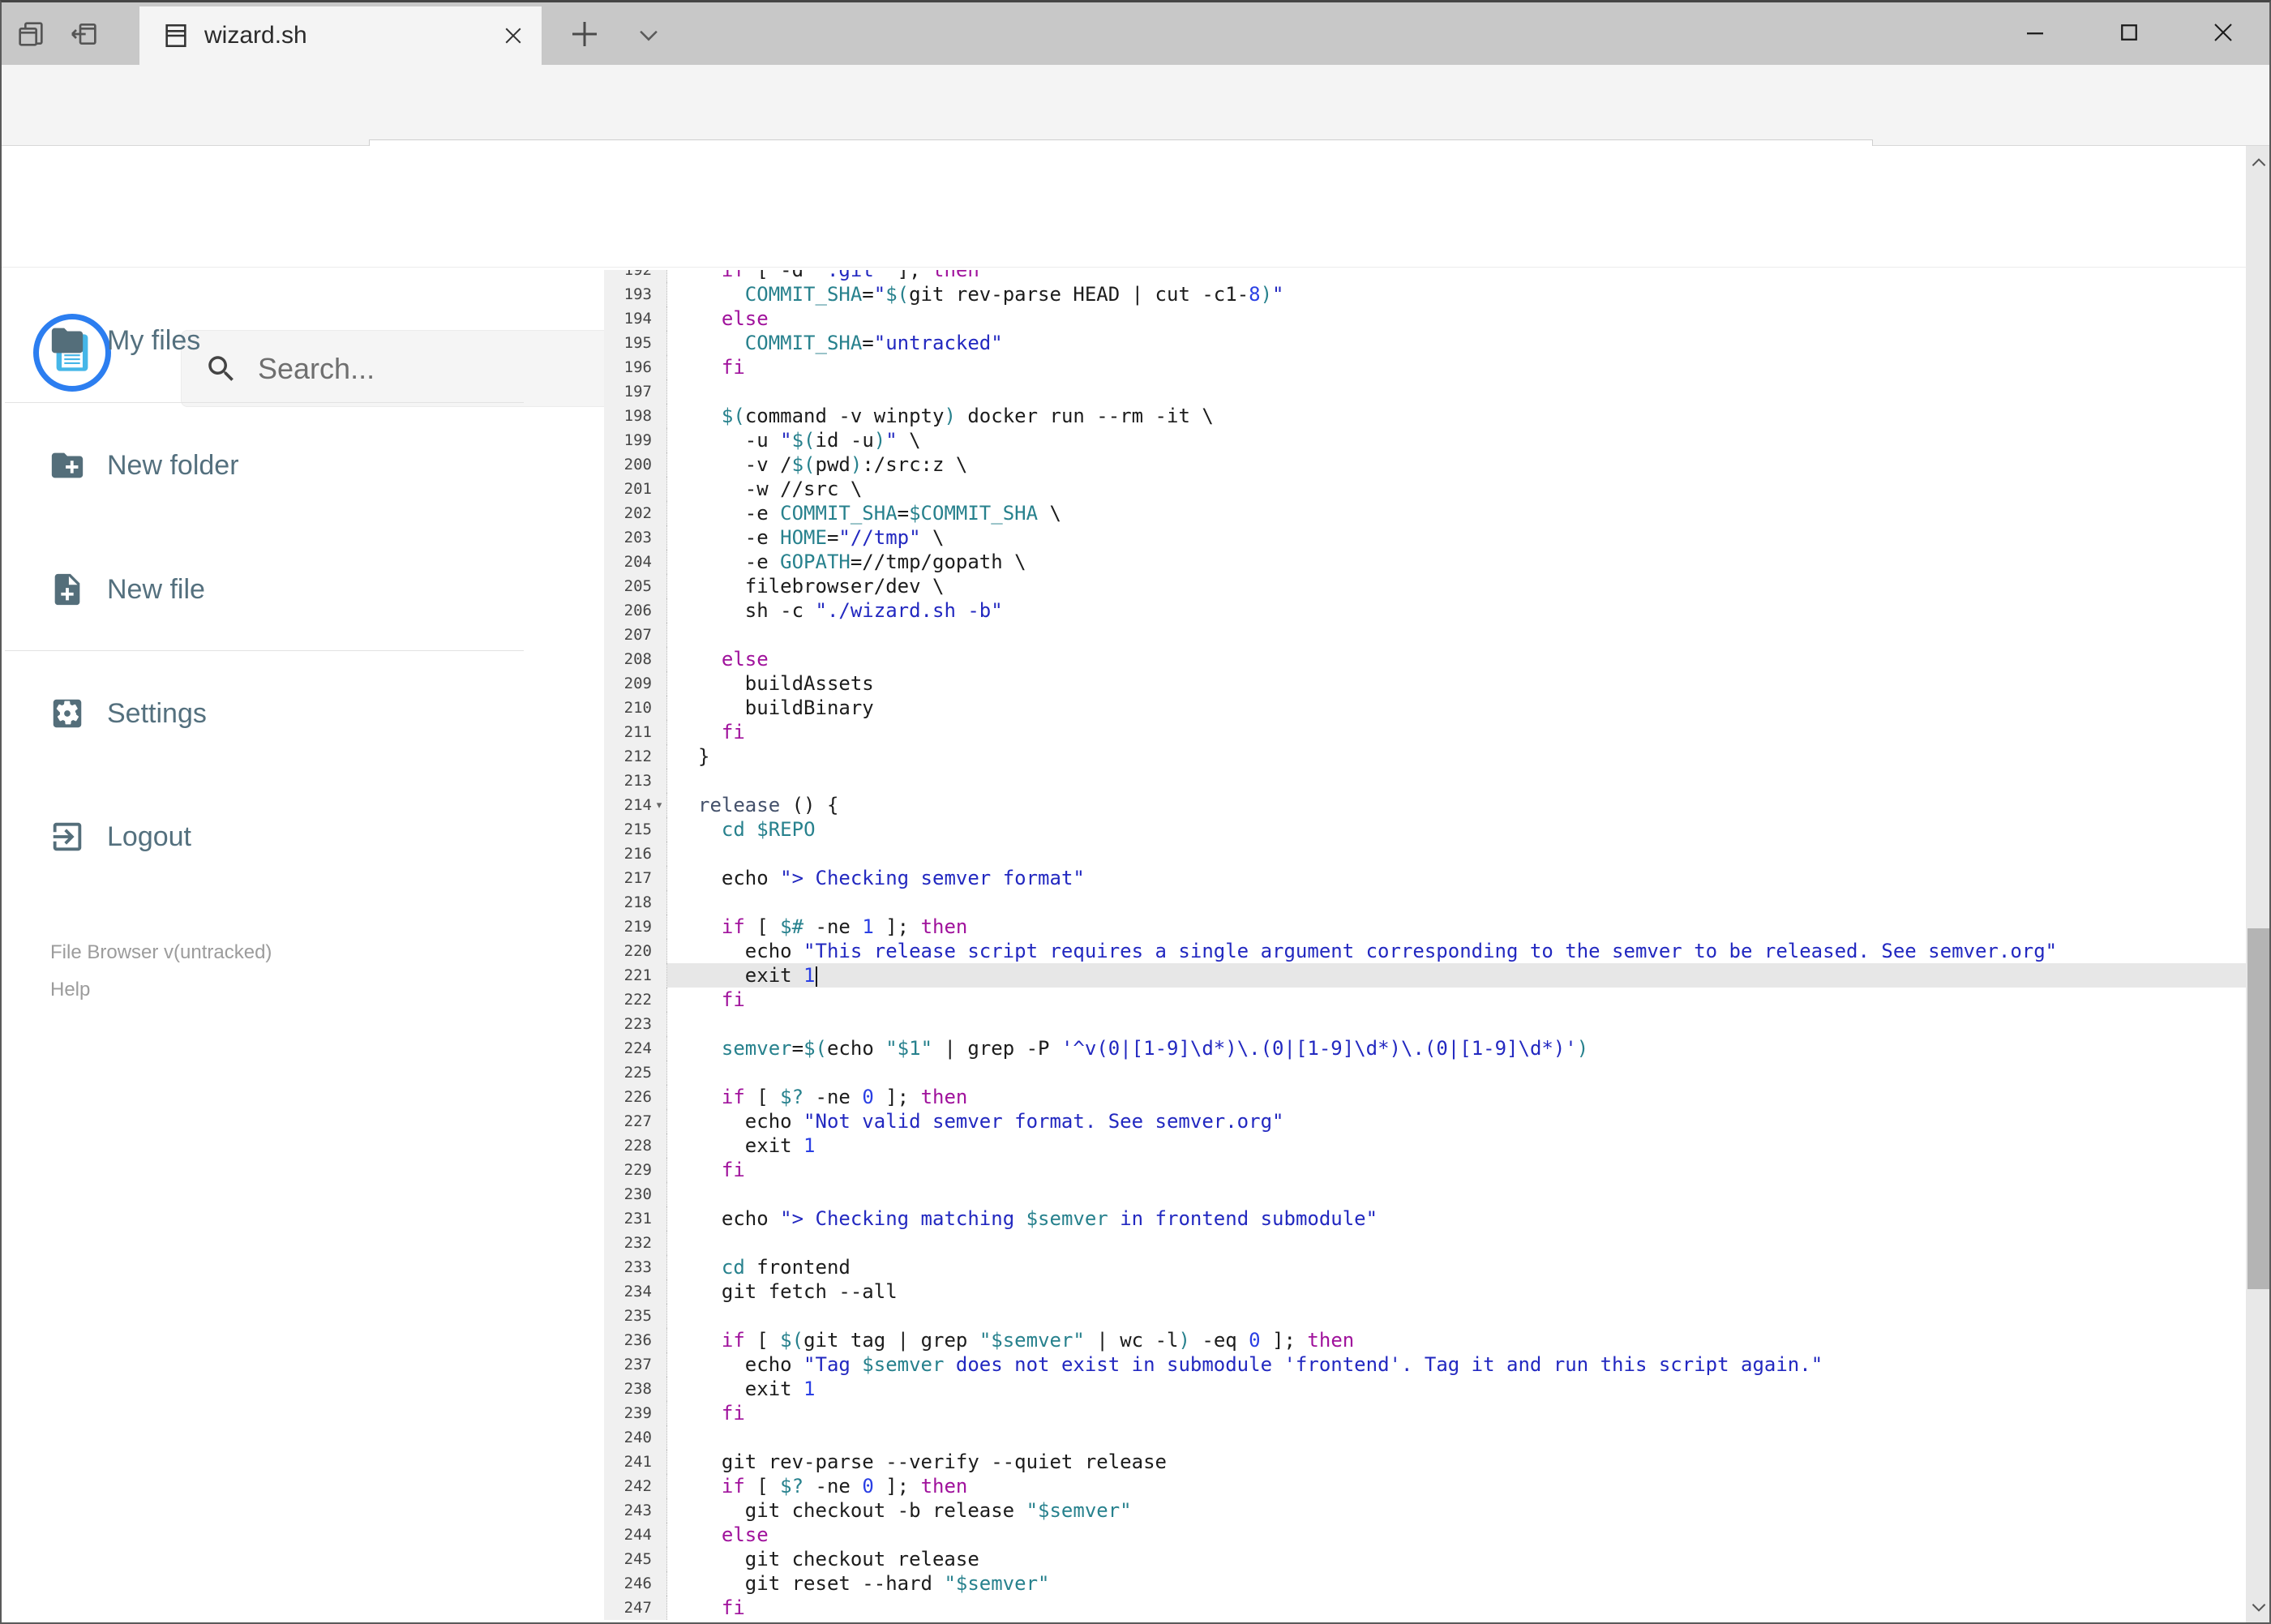  Describe the element at coordinates (1425, 1389) in the screenshot. I see `code-line-238: 238 exit 1` at that location.